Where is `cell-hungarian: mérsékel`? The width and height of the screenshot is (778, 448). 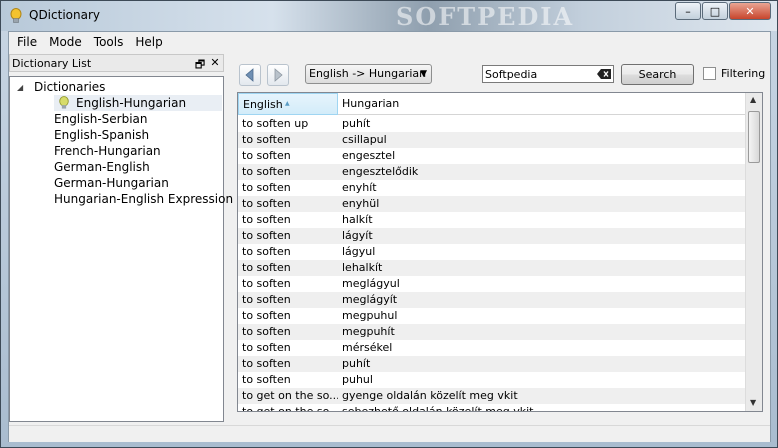
cell-hungarian: mérsékel is located at coordinates (367, 347).